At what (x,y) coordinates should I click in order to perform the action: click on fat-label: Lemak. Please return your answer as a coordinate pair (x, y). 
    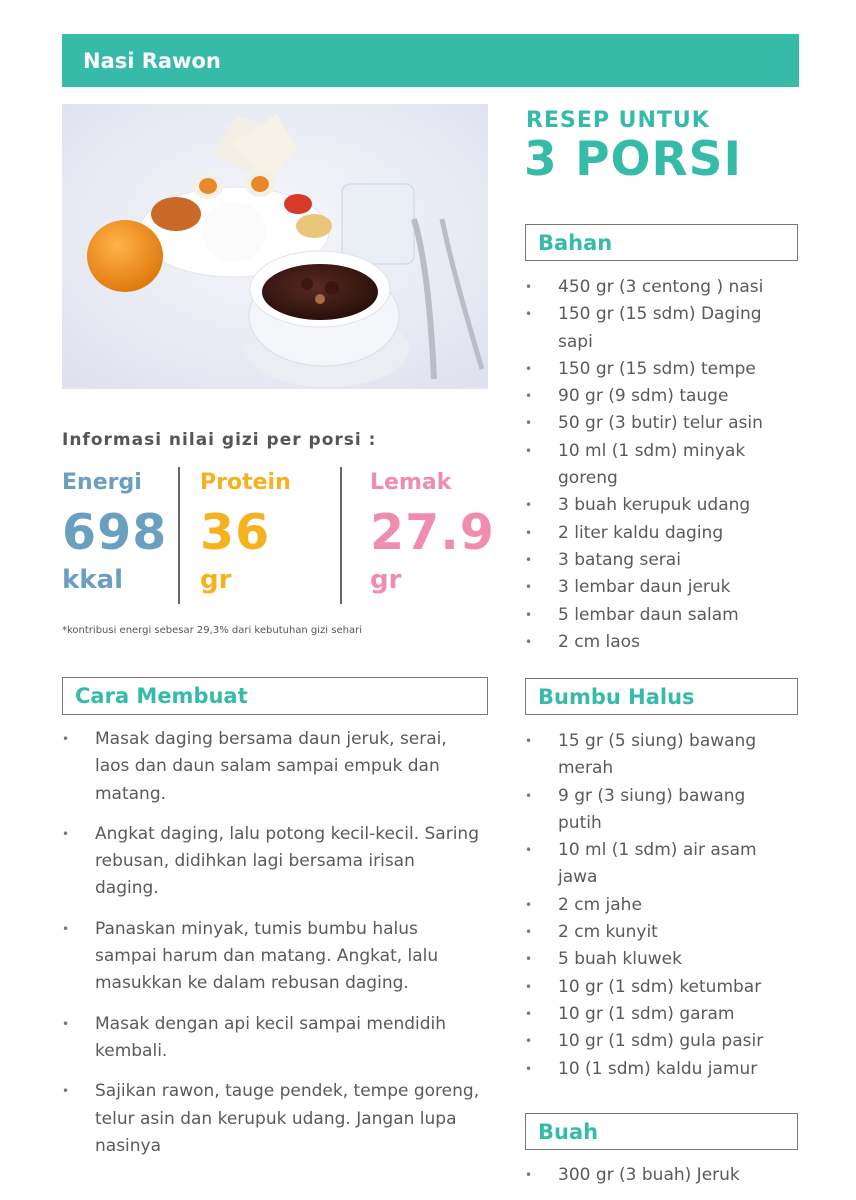
    Looking at the image, I should click on (411, 482).